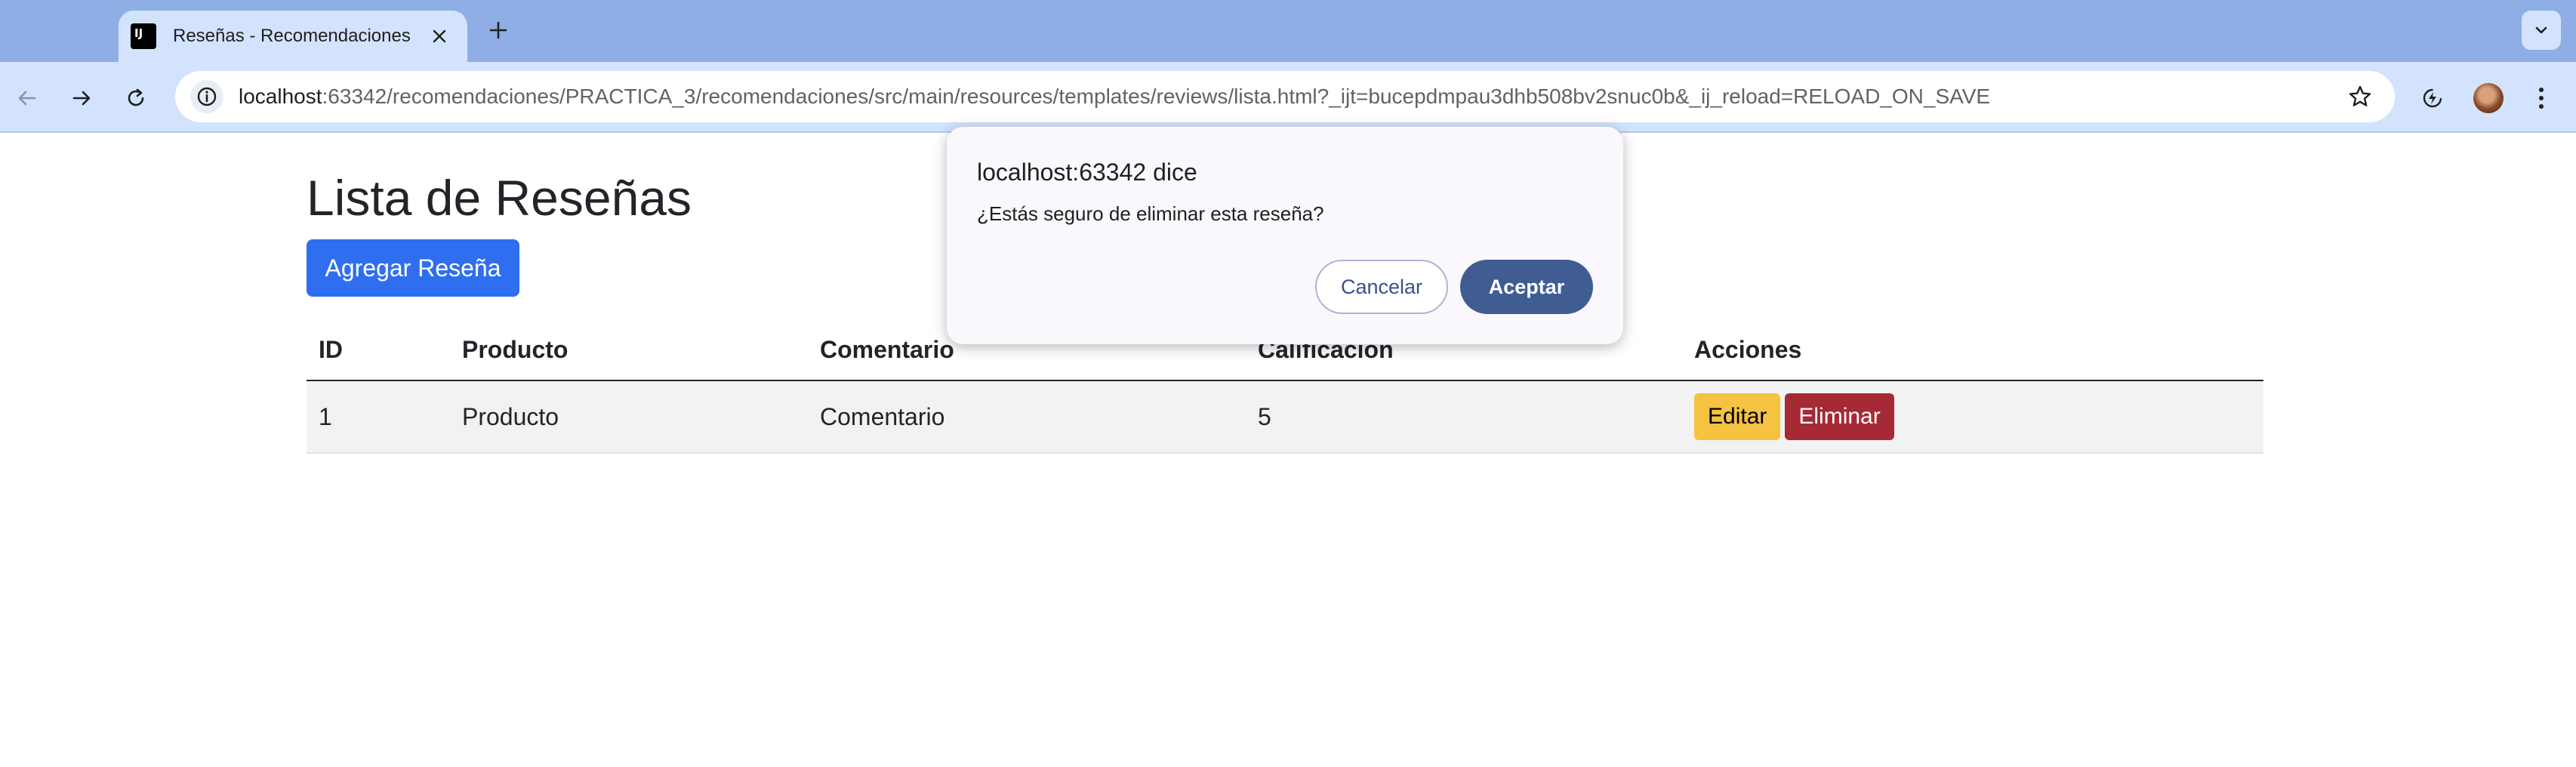 The height and width of the screenshot is (767, 2576). Describe the element at coordinates (143, 36) in the screenshot. I see `intellij-favicon-icon: IJ` at that location.